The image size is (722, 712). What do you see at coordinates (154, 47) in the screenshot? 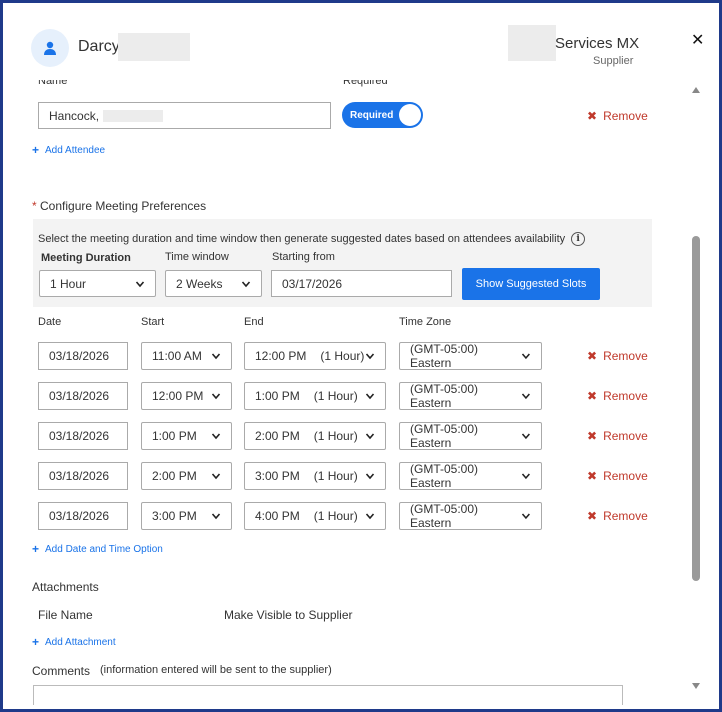
I see `redacted-name` at bounding box center [154, 47].